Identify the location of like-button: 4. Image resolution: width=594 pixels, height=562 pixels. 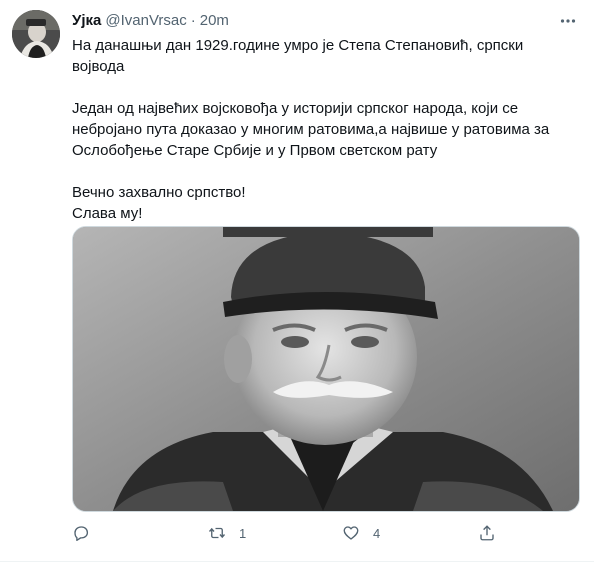
(361, 533).